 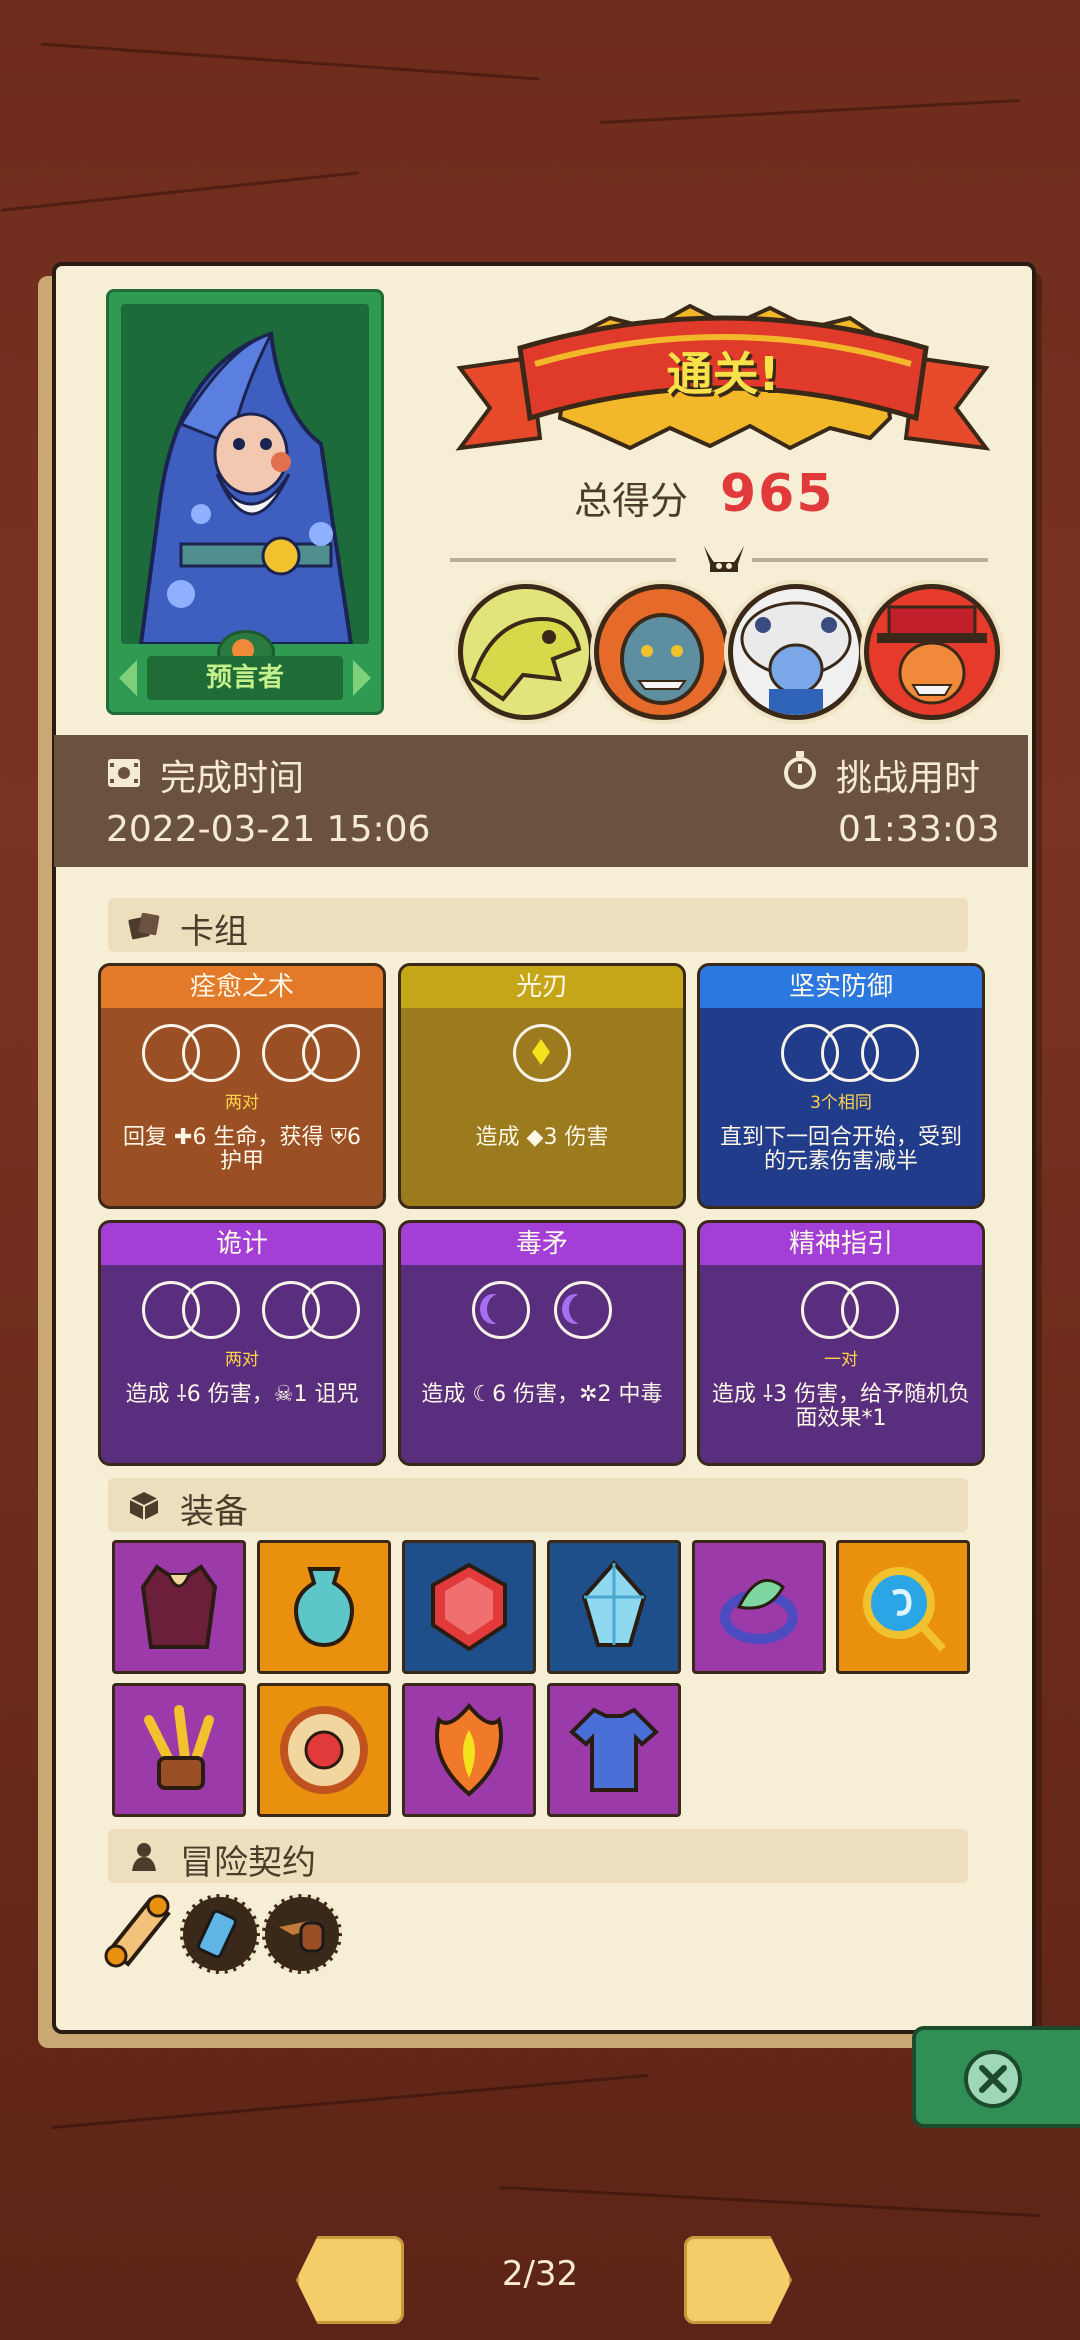 I want to click on contract-section-header: 冒险契约, so click(x=538, y=1856).